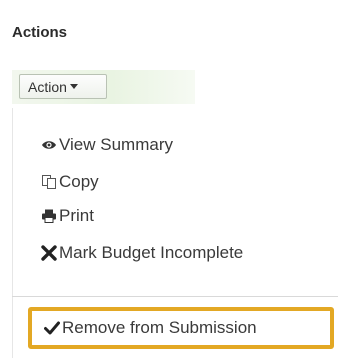  Describe the element at coordinates (175, 296) in the screenshot. I see `menu-divider` at that location.